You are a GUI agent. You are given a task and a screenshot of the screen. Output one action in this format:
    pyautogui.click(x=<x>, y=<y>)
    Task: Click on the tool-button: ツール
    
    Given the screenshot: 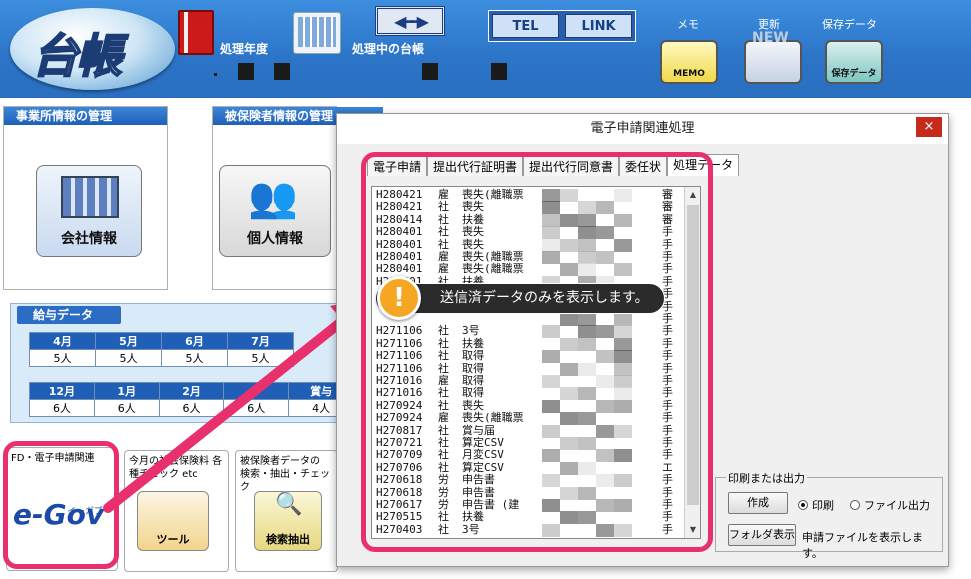 What is the action you would take?
    pyautogui.click(x=173, y=521)
    